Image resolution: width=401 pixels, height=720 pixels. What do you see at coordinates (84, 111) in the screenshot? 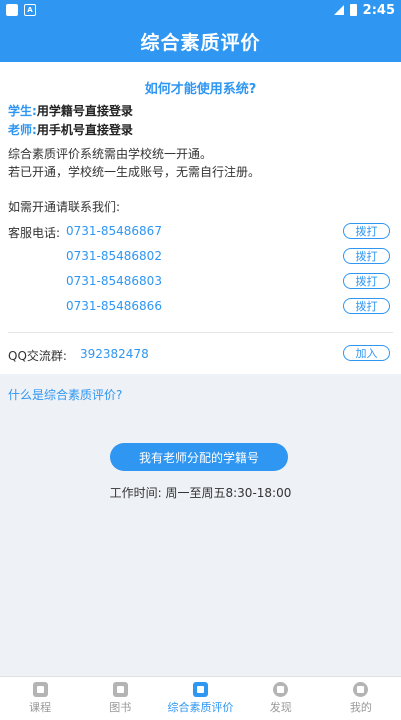
I see `student-login-text: 用学籍号直接登录` at bounding box center [84, 111].